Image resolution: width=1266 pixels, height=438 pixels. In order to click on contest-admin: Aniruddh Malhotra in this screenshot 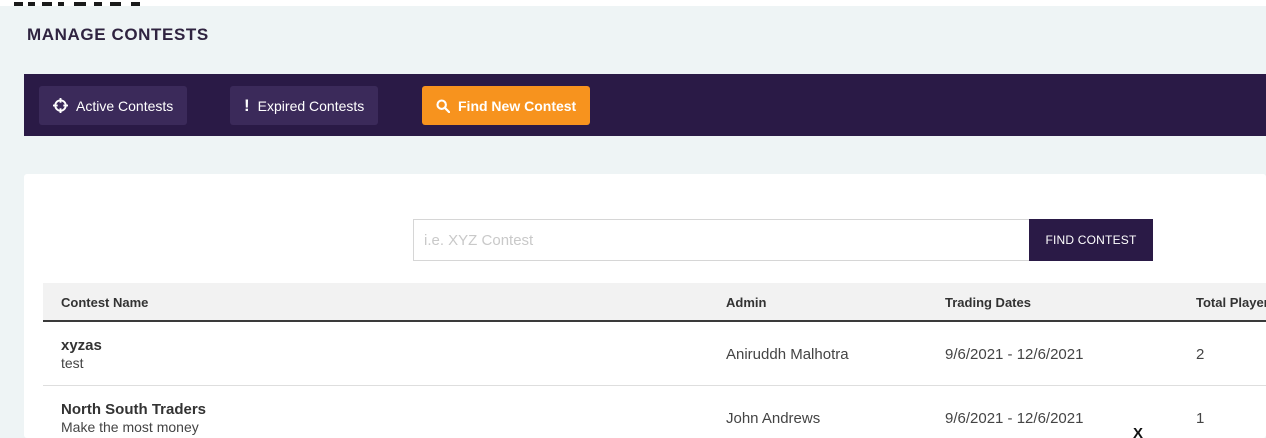, I will do `click(787, 354)`.